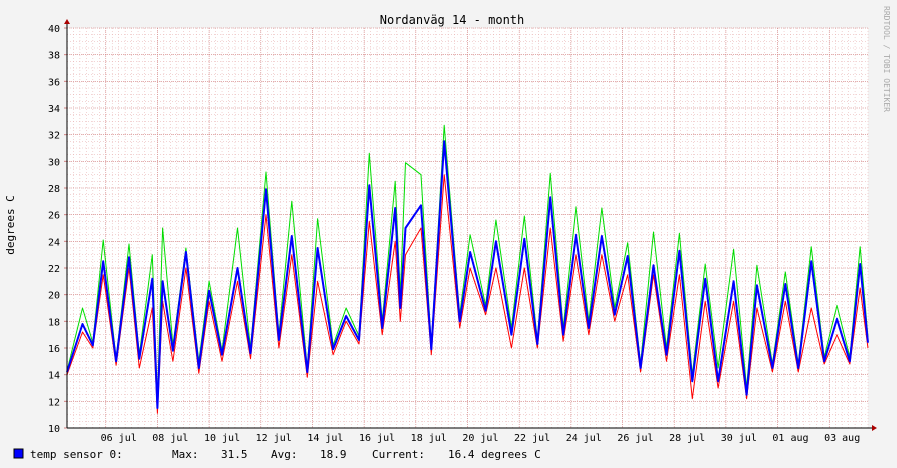 The image size is (897, 468). Describe the element at coordinates (635, 438) in the screenshot. I see `x-tick-label: 26 jul` at that location.